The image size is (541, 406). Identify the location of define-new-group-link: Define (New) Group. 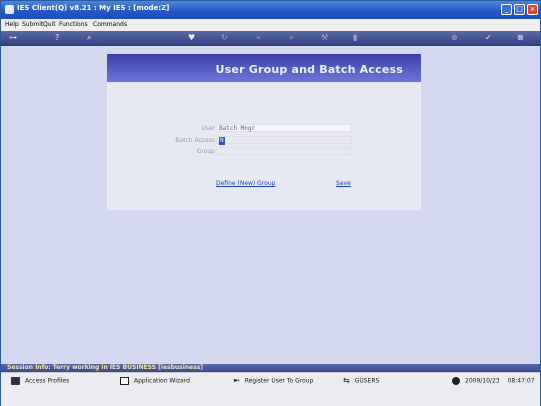
(245, 183).